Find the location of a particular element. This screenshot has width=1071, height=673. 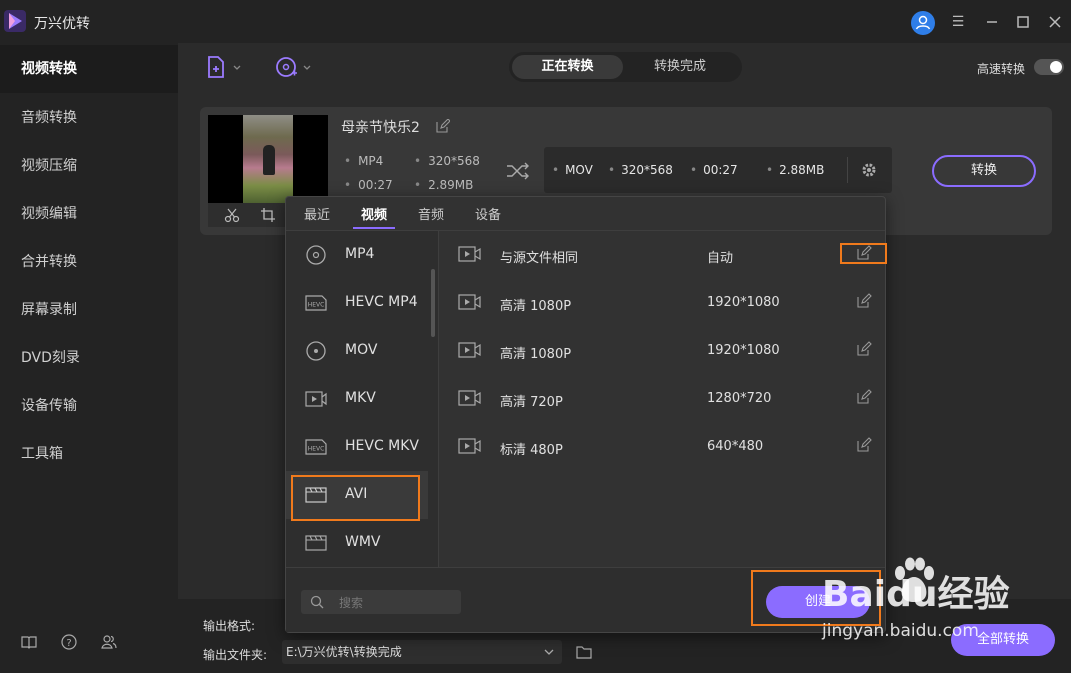

quality-row: 高清 720P 1280*720 is located at coordinates (662, 399).